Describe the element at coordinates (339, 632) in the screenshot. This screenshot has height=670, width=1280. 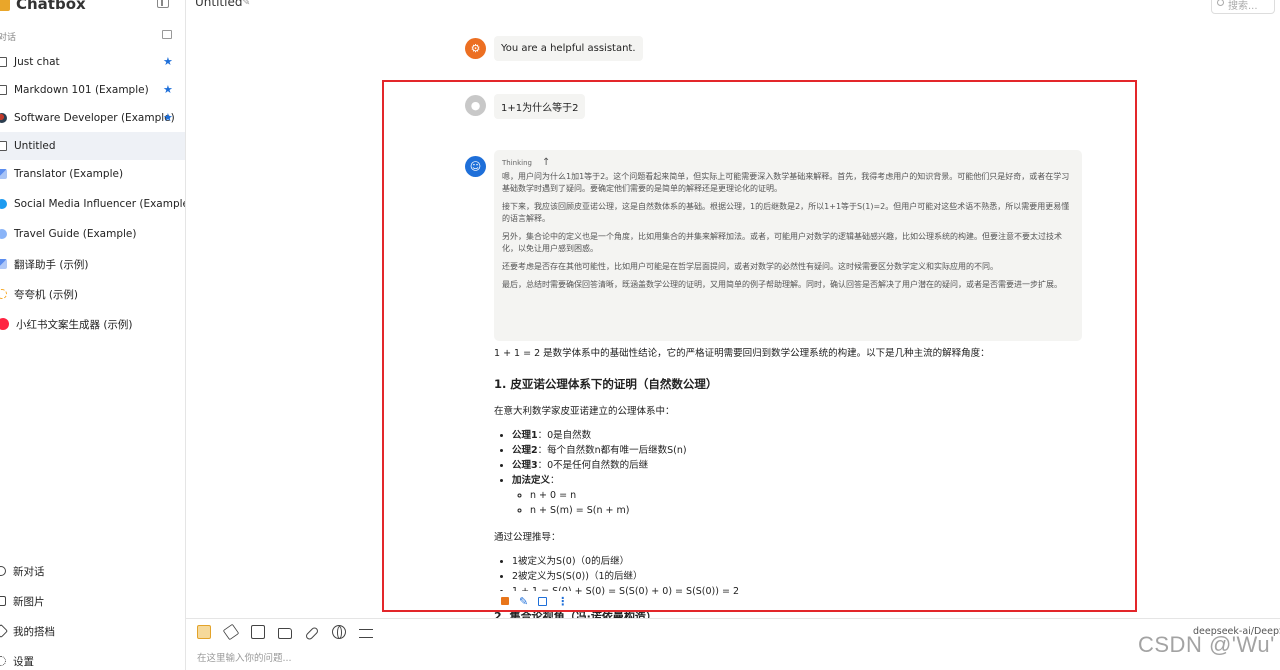
I see `globe-icon` at that location.